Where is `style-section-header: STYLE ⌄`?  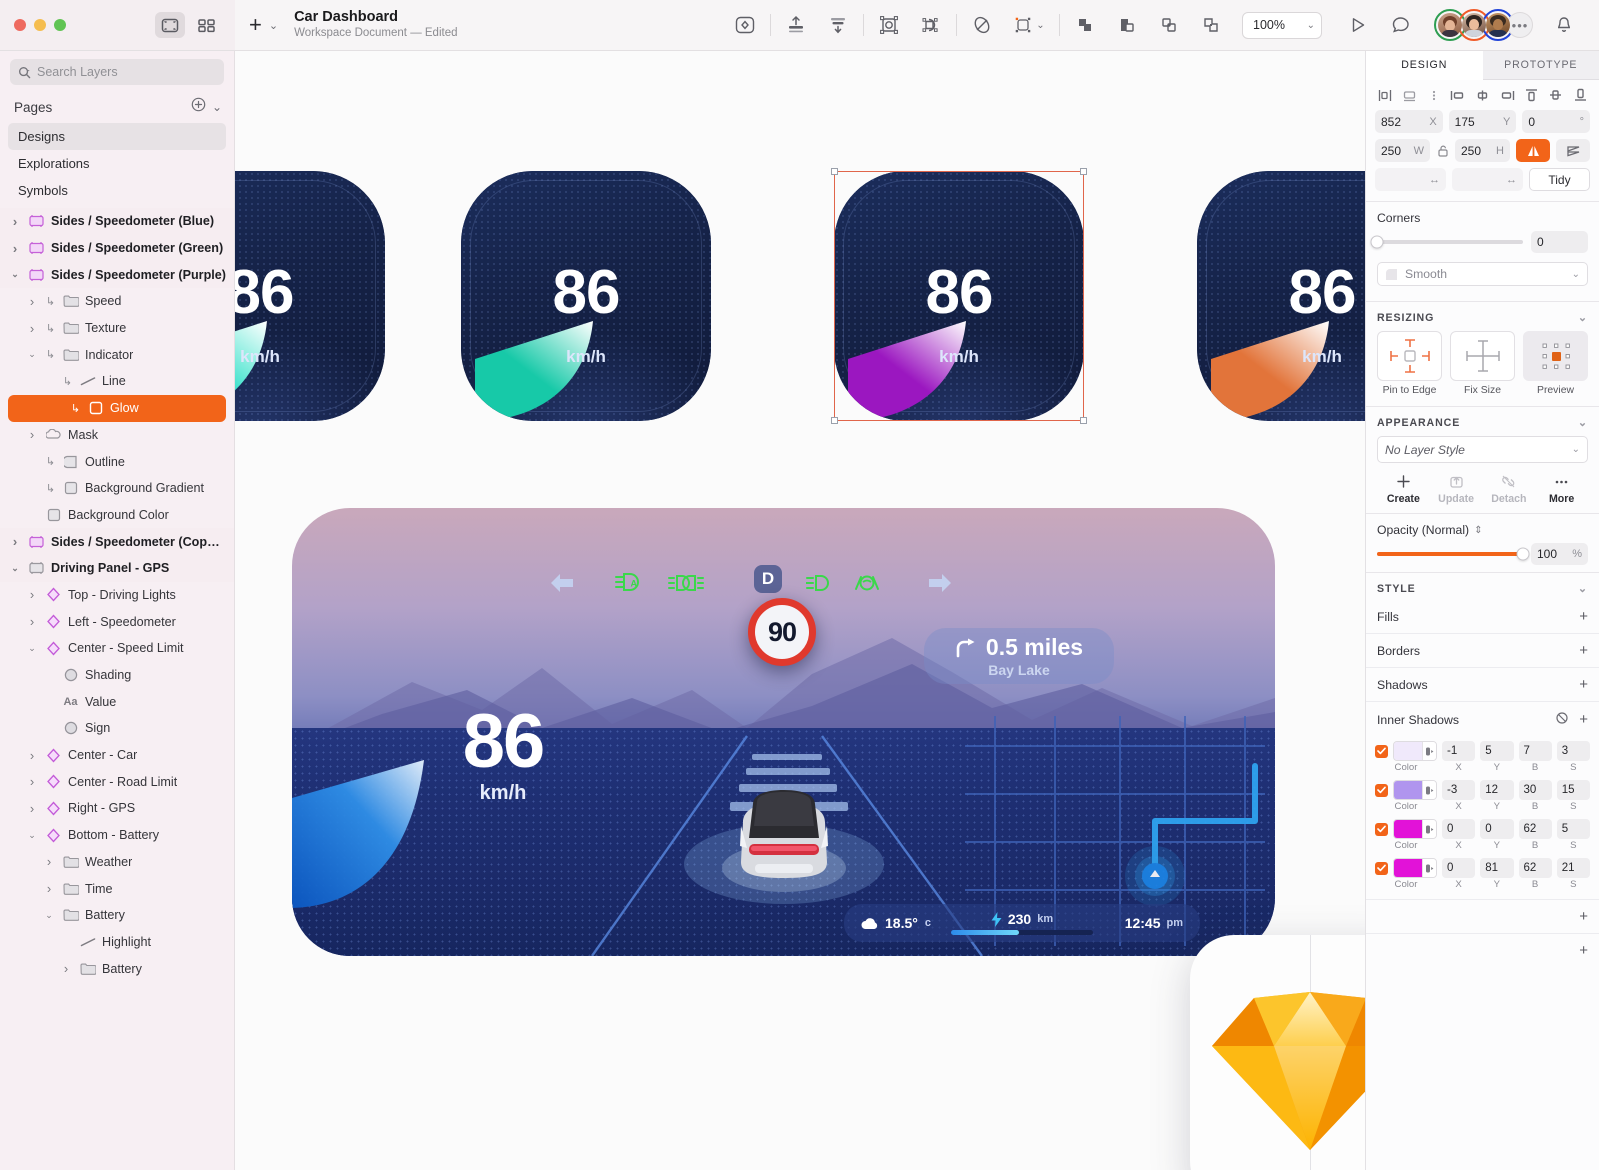
style-section-header: STYLE ⌄ is located at coordinates (1482, 586).